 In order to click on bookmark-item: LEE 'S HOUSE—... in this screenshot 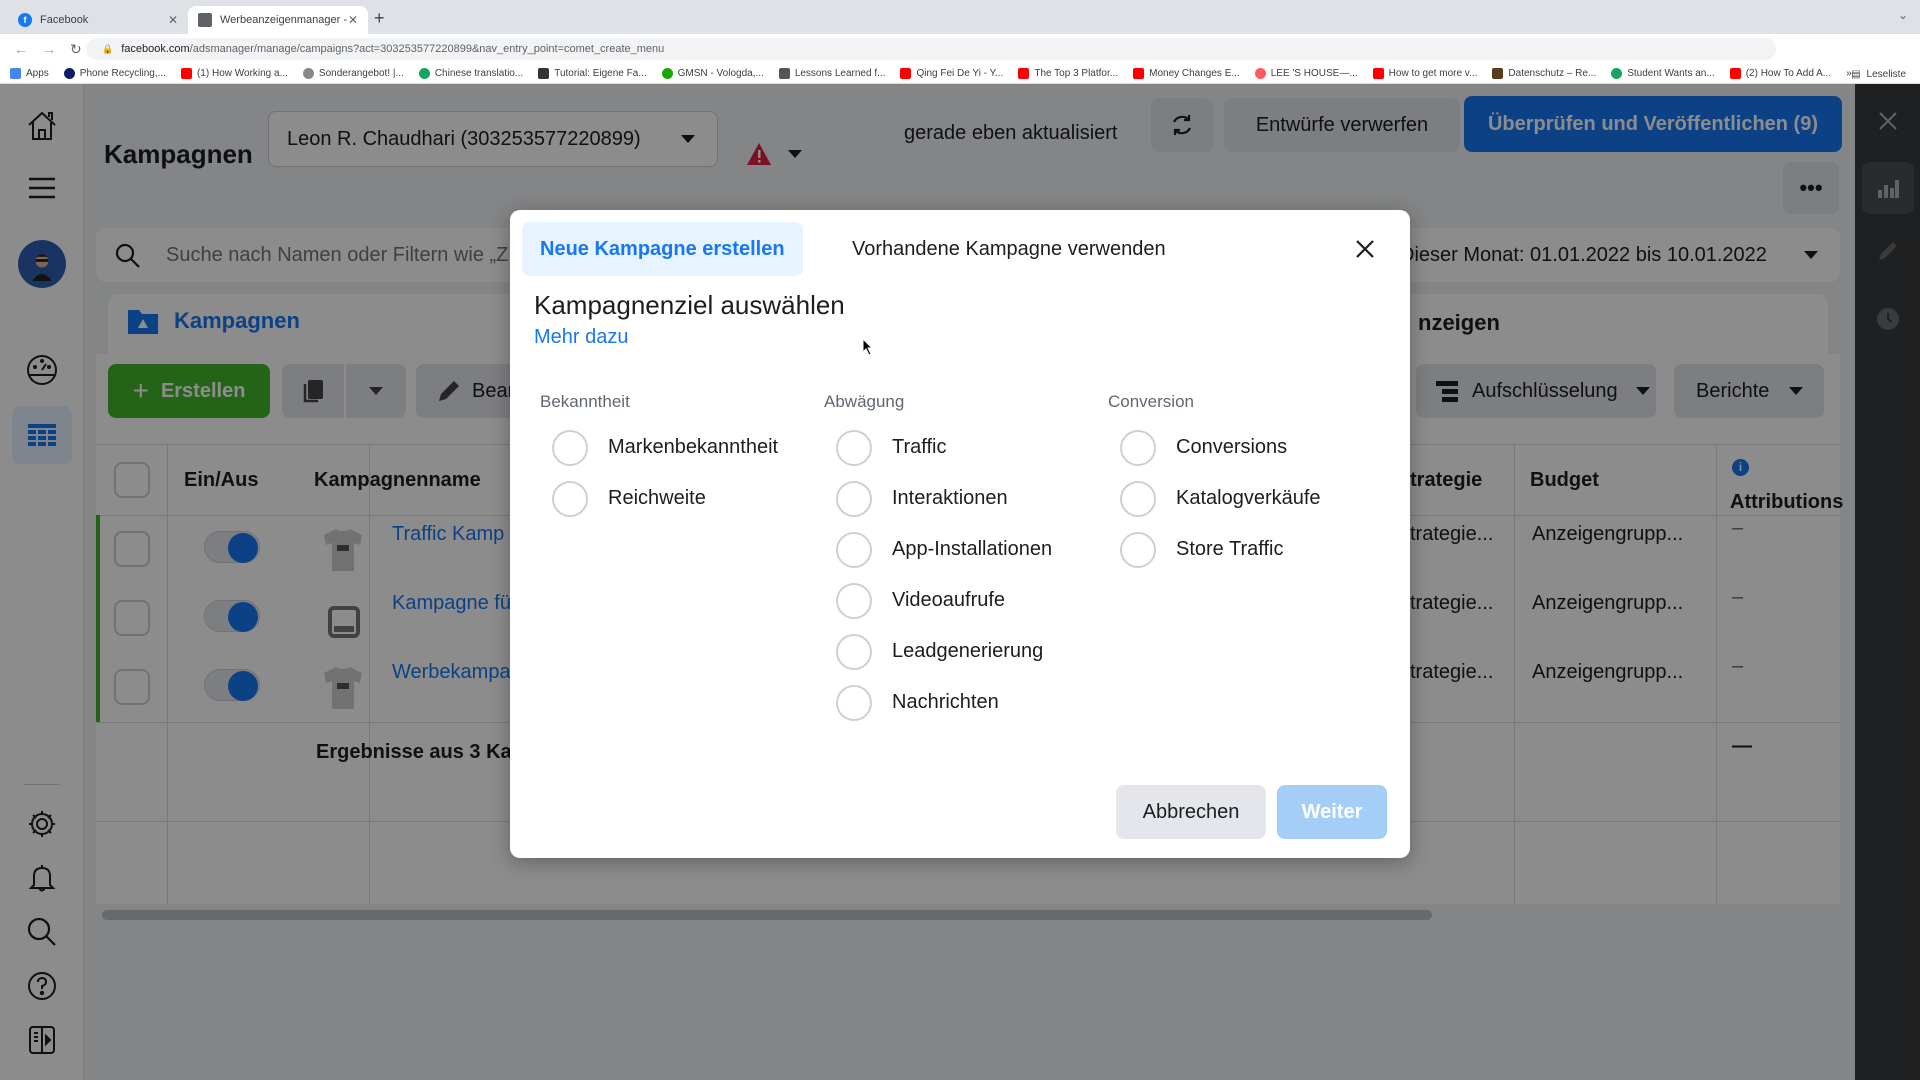, I will do `click(1306, 73)`.